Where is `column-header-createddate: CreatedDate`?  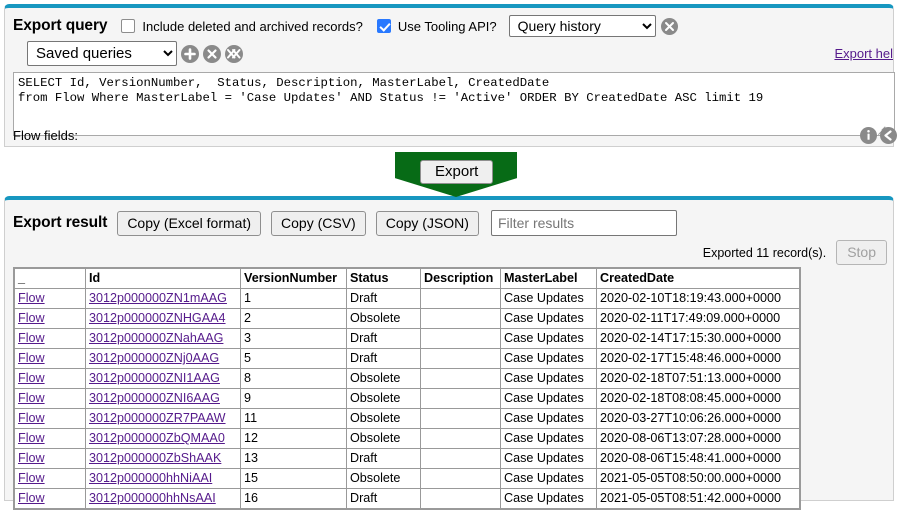 column-header-createddate: CreatedDate is located at coordinates (698, 278).